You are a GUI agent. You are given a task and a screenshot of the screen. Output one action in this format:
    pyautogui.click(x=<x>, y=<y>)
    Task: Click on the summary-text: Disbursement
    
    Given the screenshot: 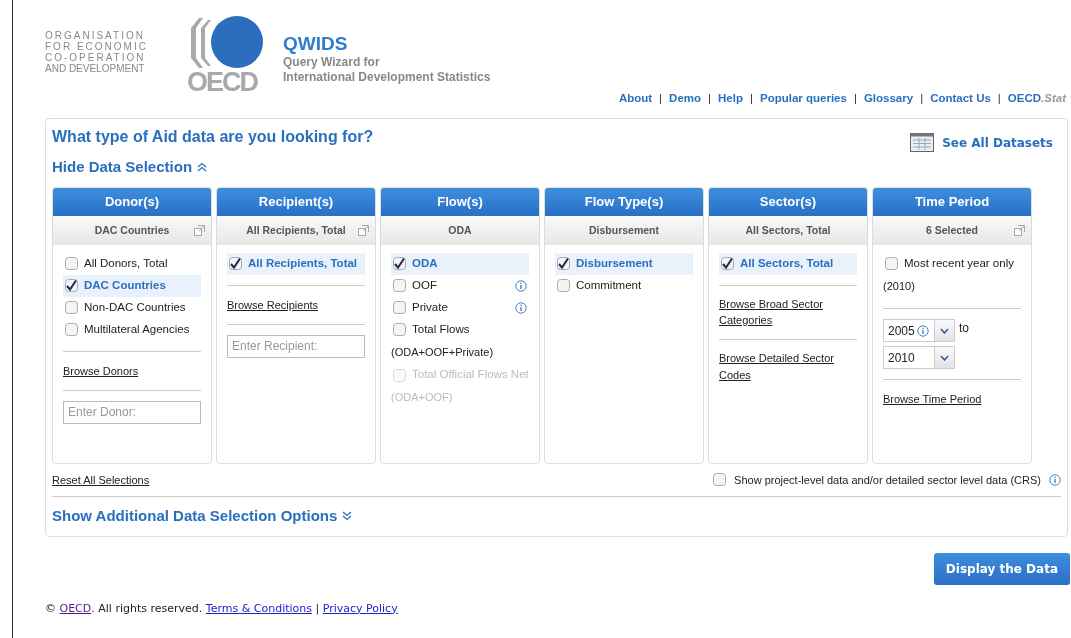 What is the action you would take?
    pyautogui.click(x=624, y=229)
    